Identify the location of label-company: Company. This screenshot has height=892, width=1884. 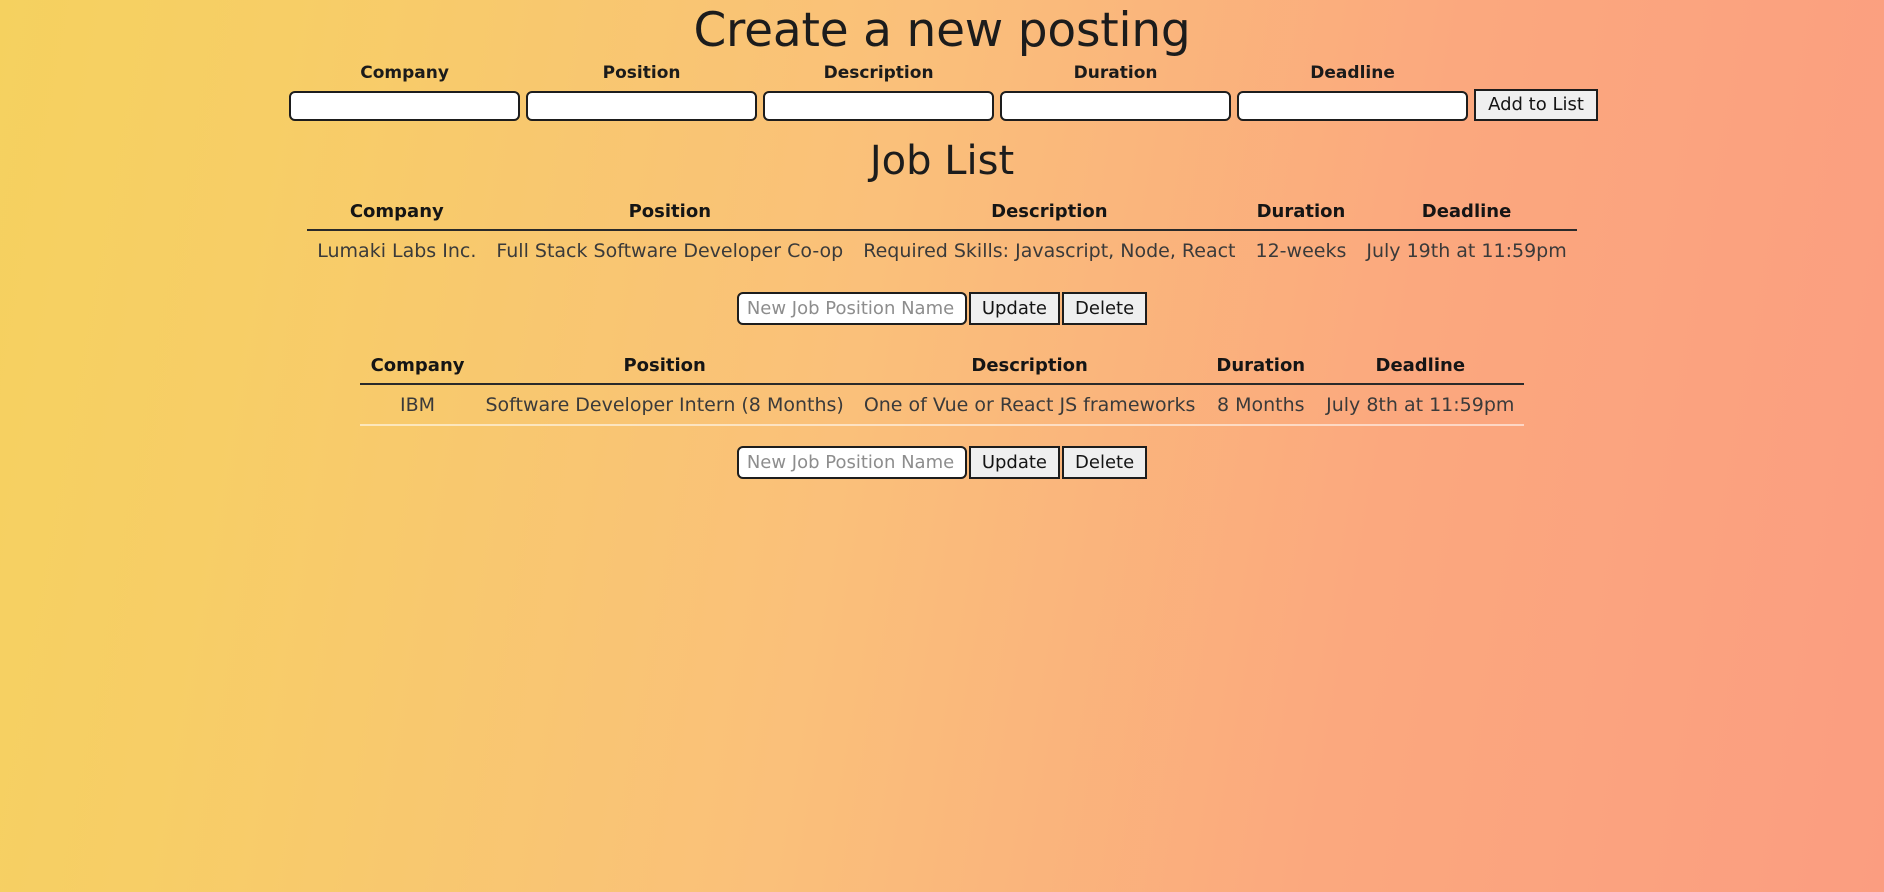
(404, 73).